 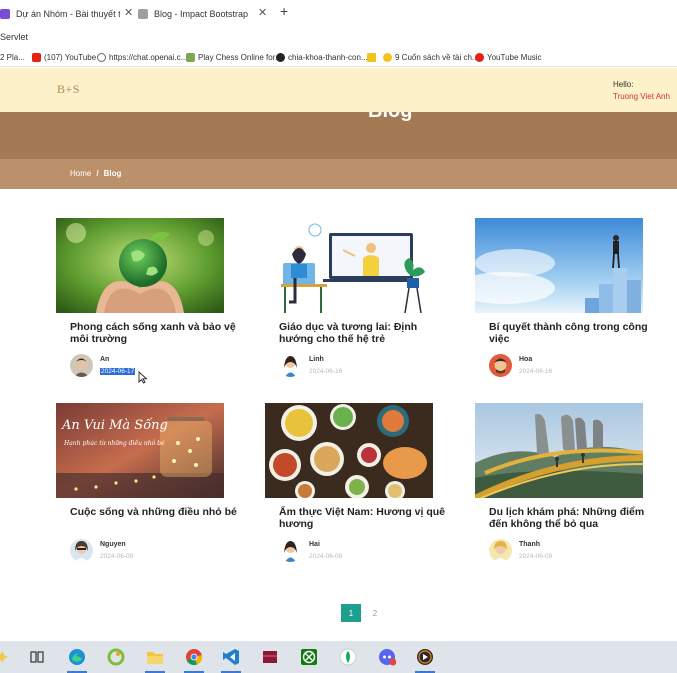 I want to click on post-title: Cuộc sống và những điều nhỏ bé, so click(x=155, y=512).